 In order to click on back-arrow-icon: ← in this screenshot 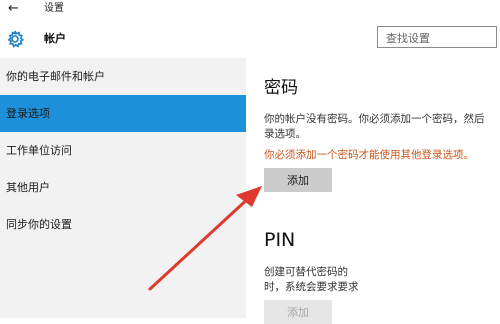, I will do `click(13, 9)`.